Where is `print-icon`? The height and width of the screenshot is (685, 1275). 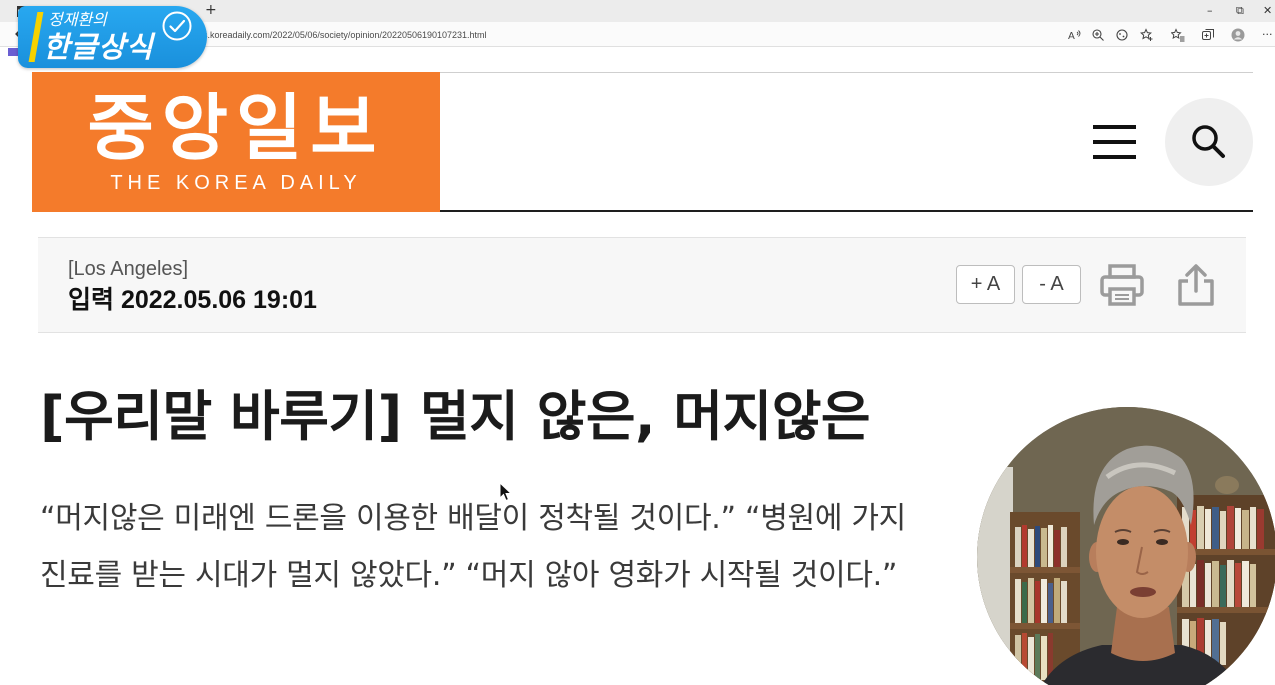 print-icon is located at coordinates (1122, 285).